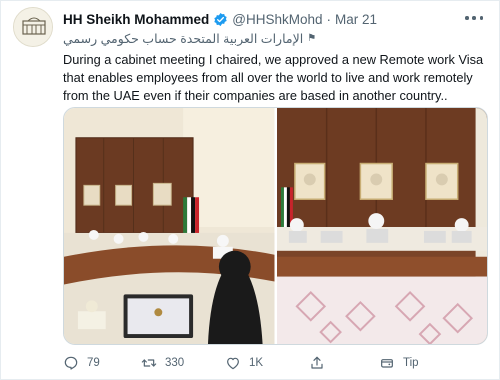 The height and width of the screenshot is (380, 500). I want to click on retweet-button: 330, so click(162, 363).